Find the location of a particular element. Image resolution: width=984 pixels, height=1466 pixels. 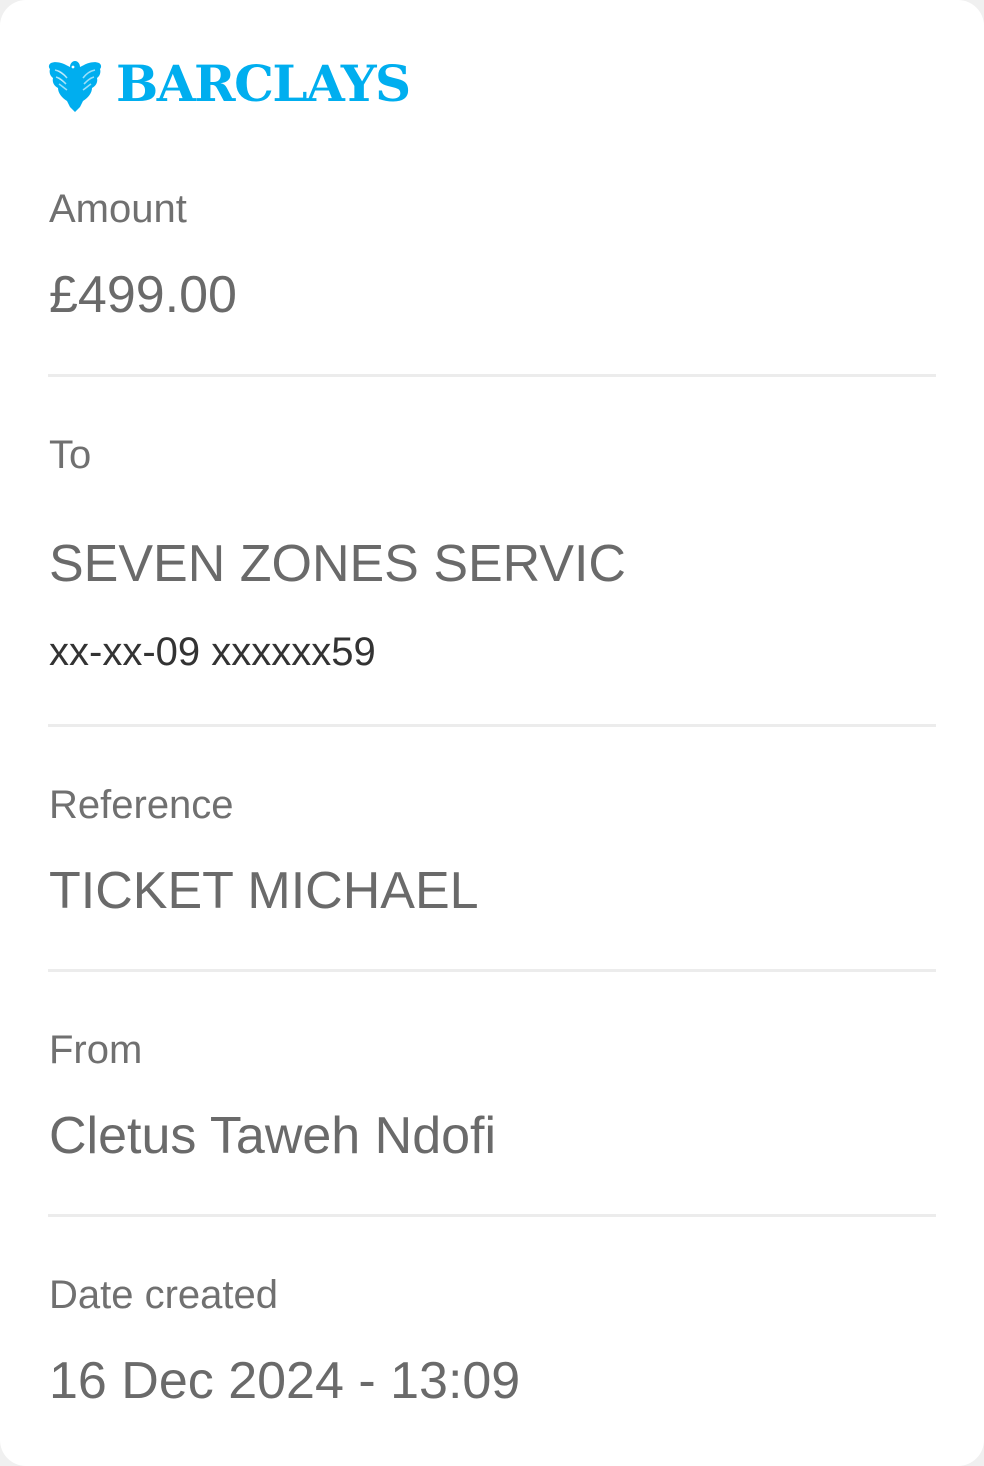

amount-value: £499.00 is located at coordinates (143, 295).